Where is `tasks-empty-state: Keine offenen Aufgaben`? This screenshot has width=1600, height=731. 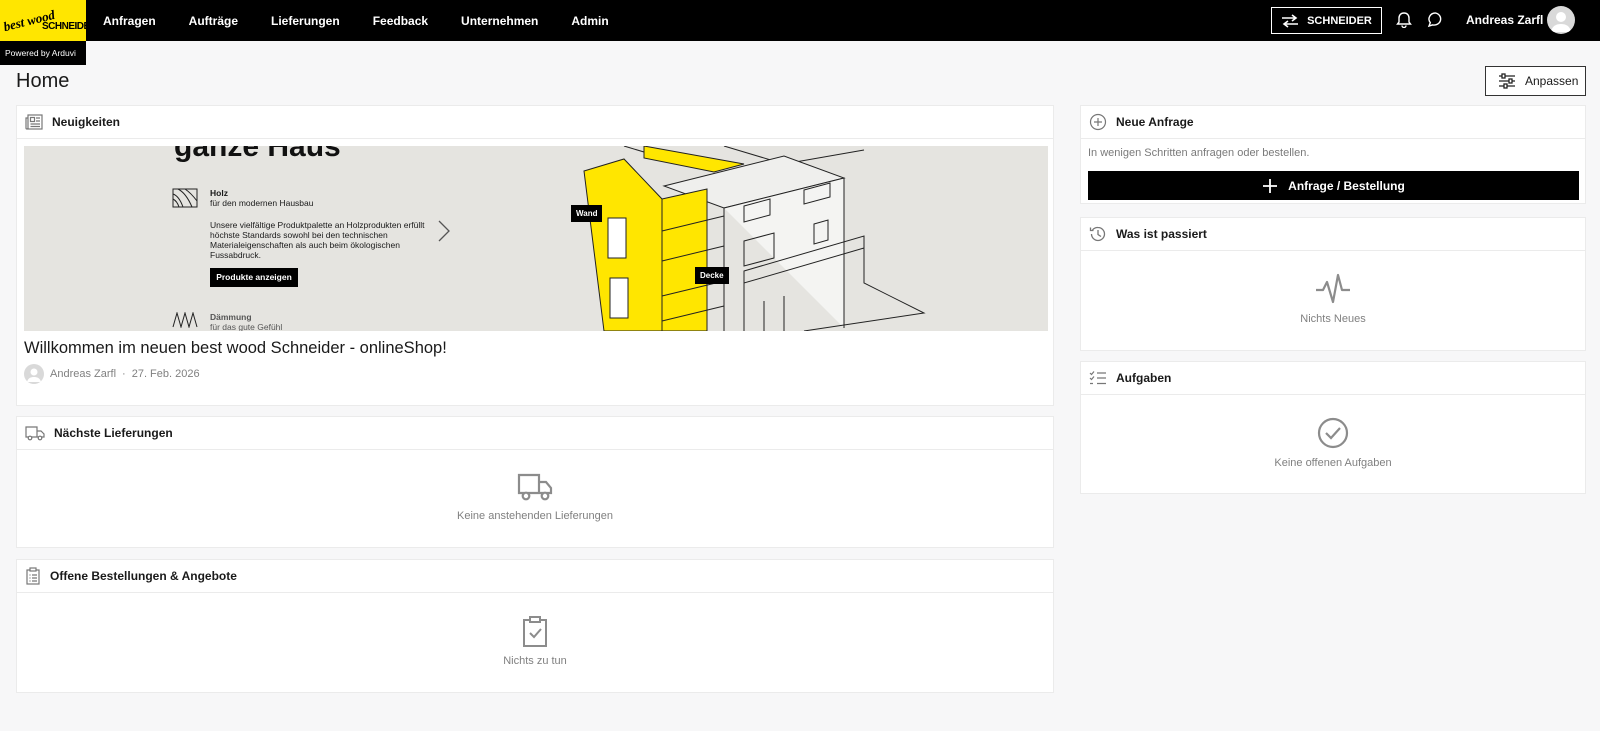 tasks-empty-state: Keine offenen Aufgaben is located at coordinates (1333, 443).